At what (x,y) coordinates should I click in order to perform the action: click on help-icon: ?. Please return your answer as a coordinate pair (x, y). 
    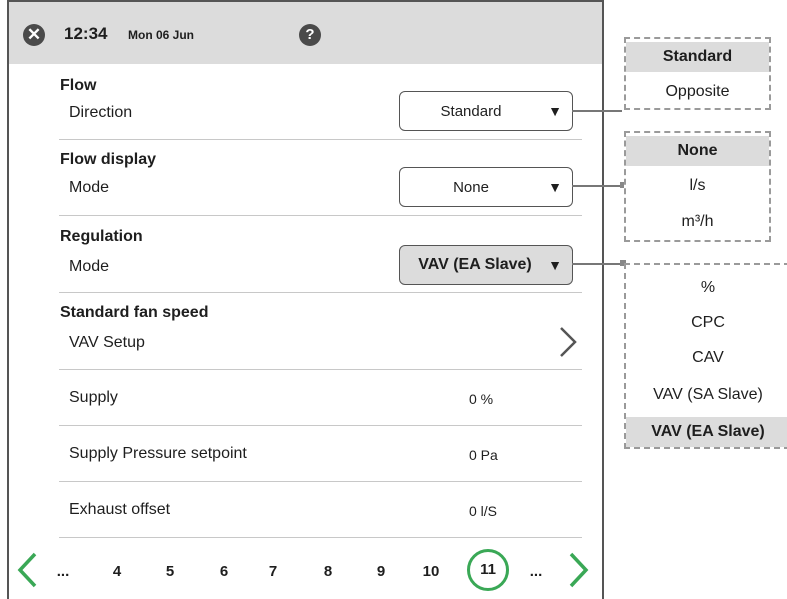
    Looking at the image, I should click on (310, 35).